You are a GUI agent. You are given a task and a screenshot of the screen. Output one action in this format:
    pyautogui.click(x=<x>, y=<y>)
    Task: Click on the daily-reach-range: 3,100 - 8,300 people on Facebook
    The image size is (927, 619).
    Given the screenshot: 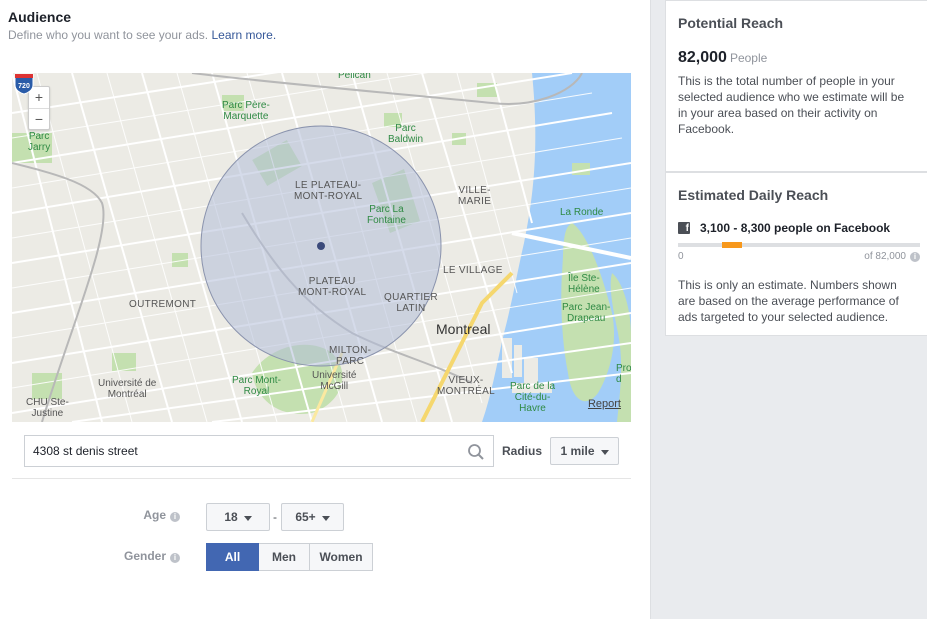 What is the action you would take?
    pyautogui.click(x=795, y=228)
    